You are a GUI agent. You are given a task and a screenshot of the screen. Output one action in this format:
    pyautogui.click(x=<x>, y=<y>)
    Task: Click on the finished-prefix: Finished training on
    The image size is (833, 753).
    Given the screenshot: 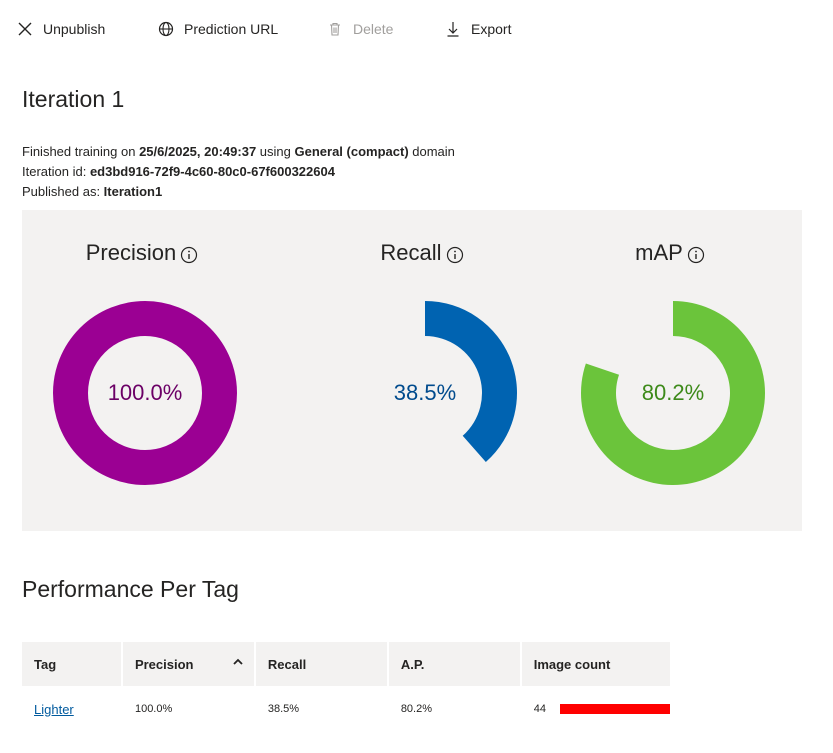 What is the action you would take?
    pyautogui.click(x=81, y=151)
    